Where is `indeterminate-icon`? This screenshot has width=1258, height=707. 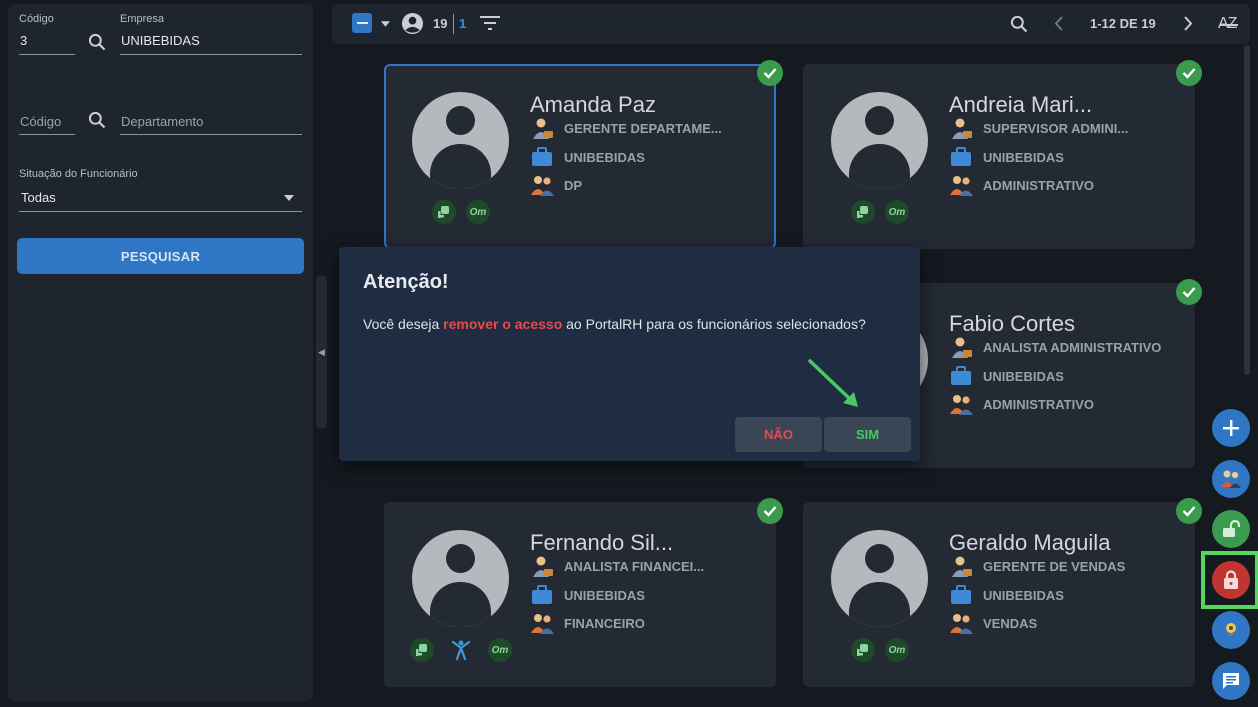 indeterminate-icon is located at coordinates (362, 23).